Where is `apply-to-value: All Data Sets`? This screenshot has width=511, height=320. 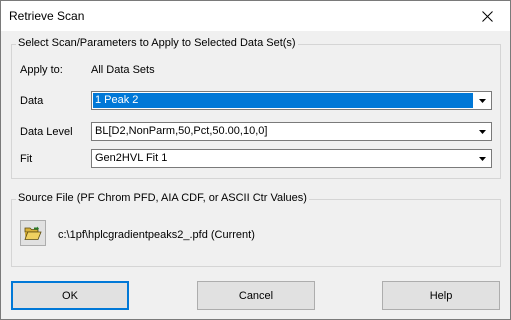 apply-to-value: All Data Sets is located at coordinates (123, 70).